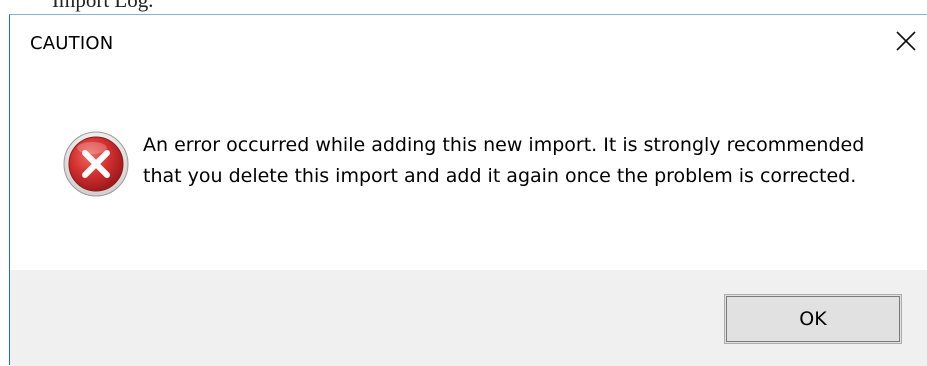 This screenshot has height=366, width=927. Describe the element at coordinates (103, 6) in the screenshot. I see `background-window-text: Import Log.` at that location.